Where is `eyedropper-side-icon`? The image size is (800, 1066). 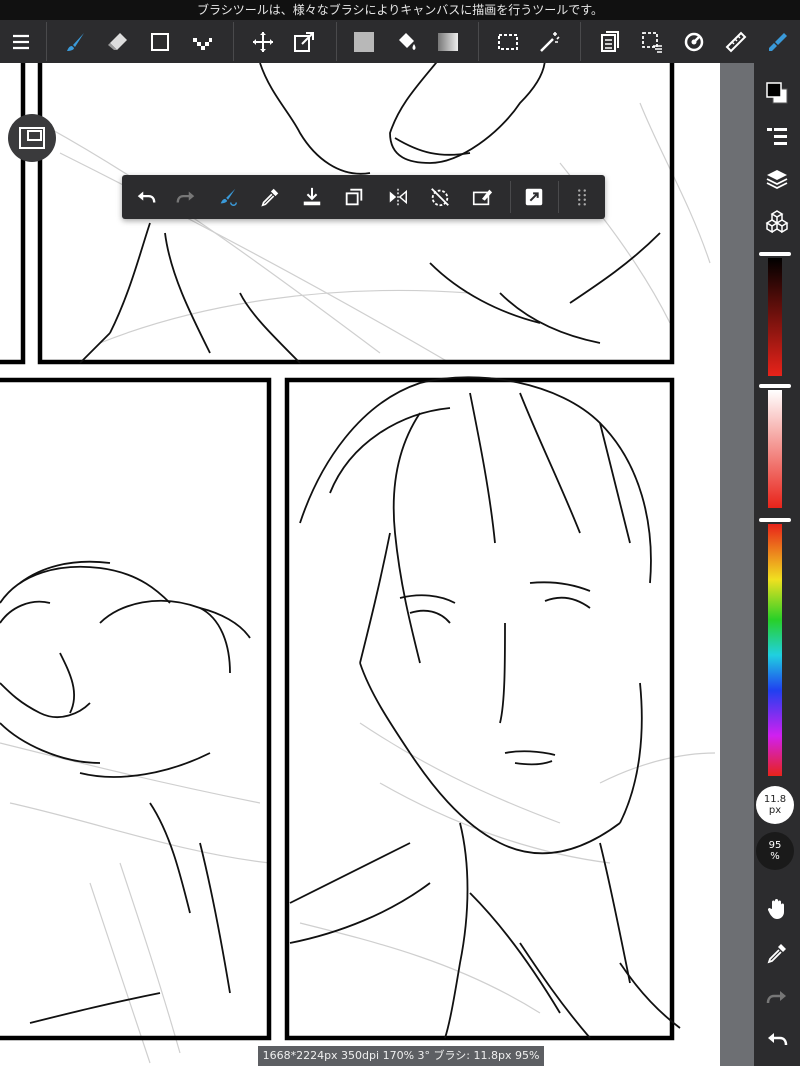 eyedropper-side-icon is located at coordinates (777, 953).